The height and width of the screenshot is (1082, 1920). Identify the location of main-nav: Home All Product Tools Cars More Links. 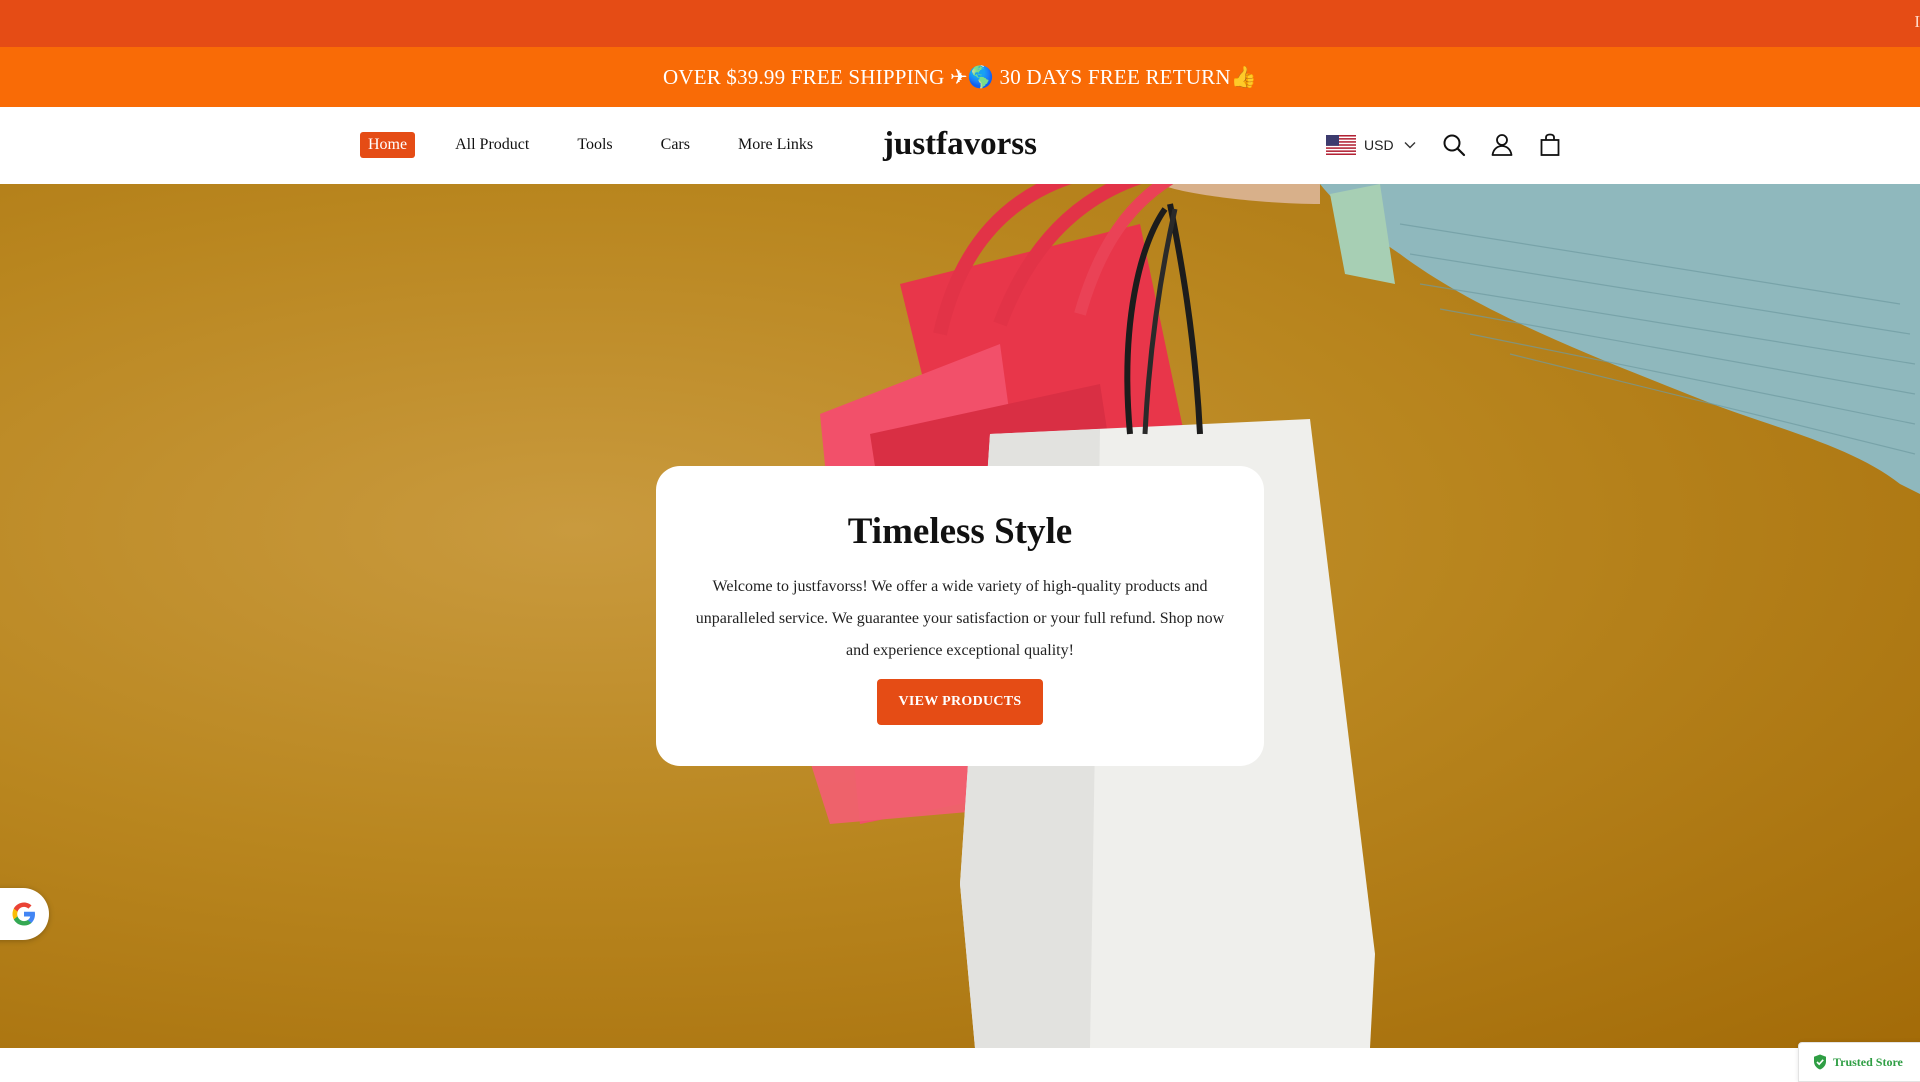
(606, 145).